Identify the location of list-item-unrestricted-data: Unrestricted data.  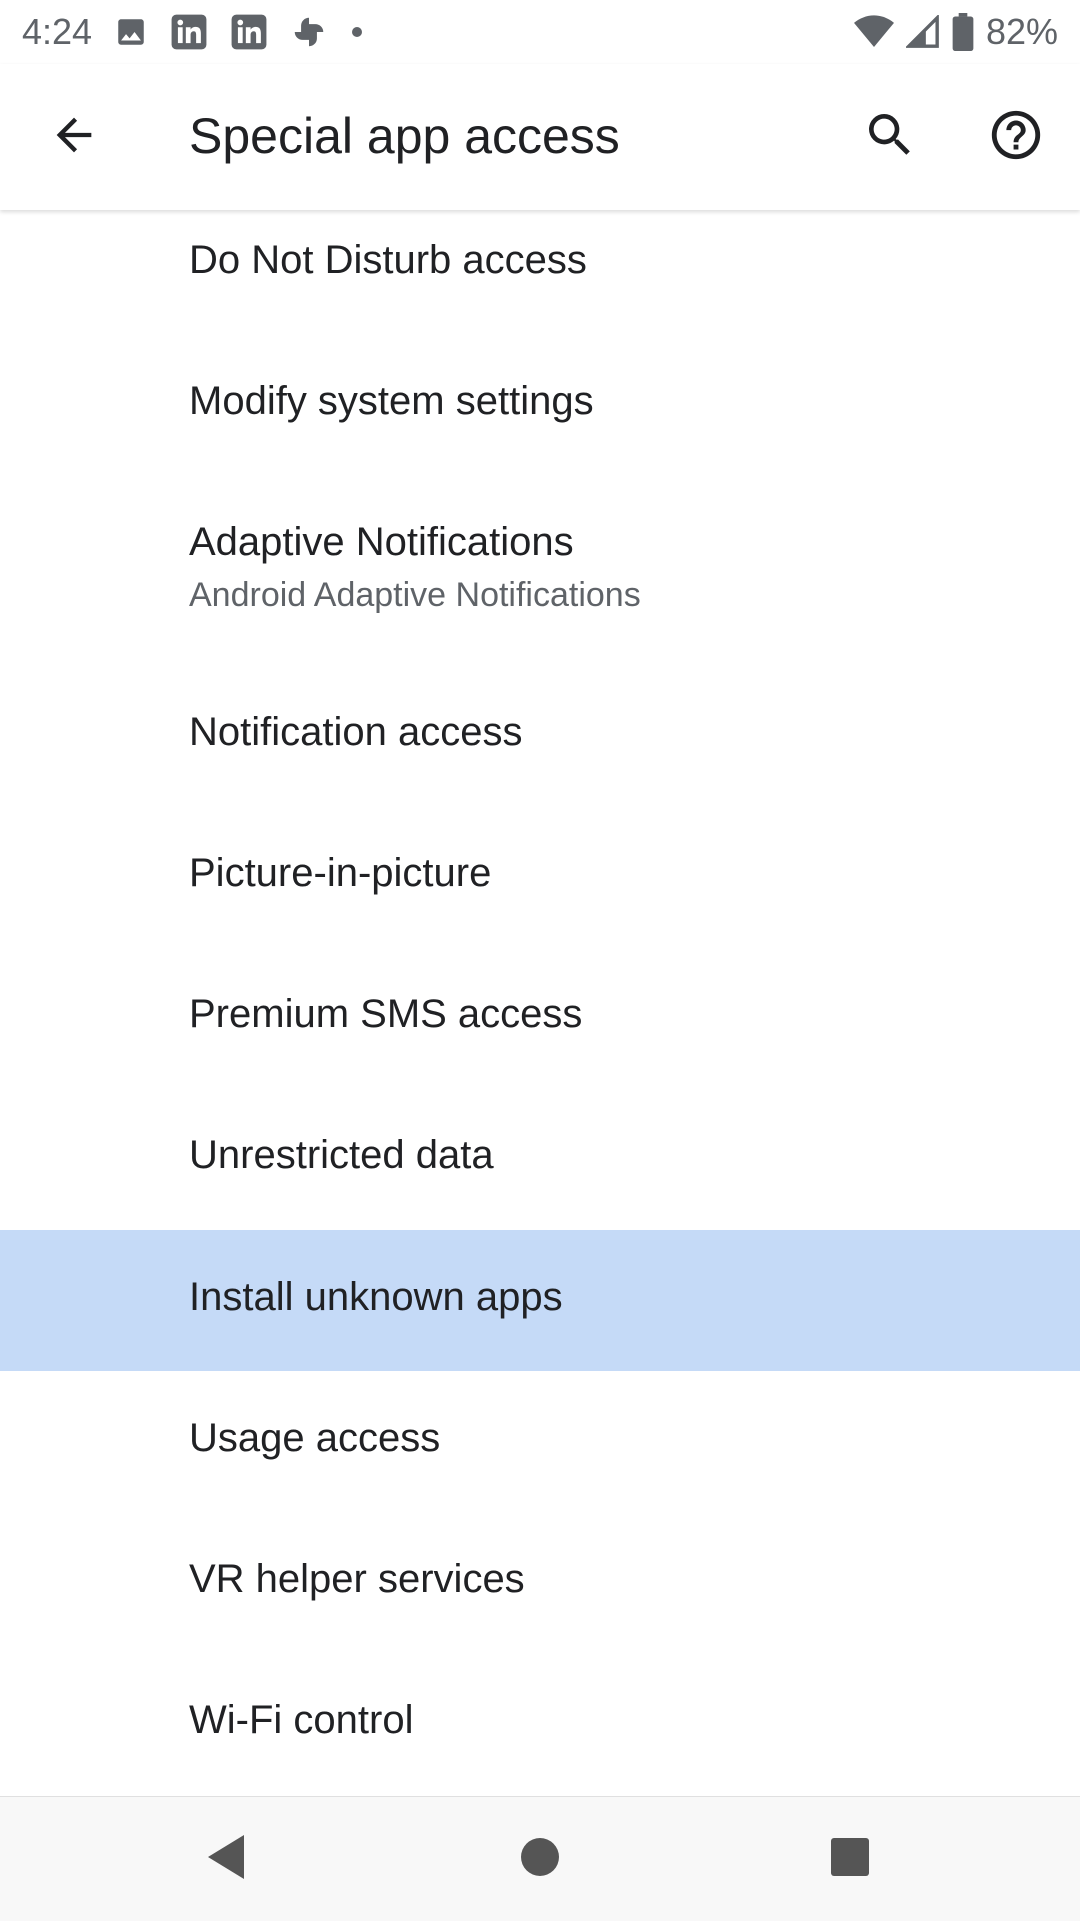
(540, 1156).